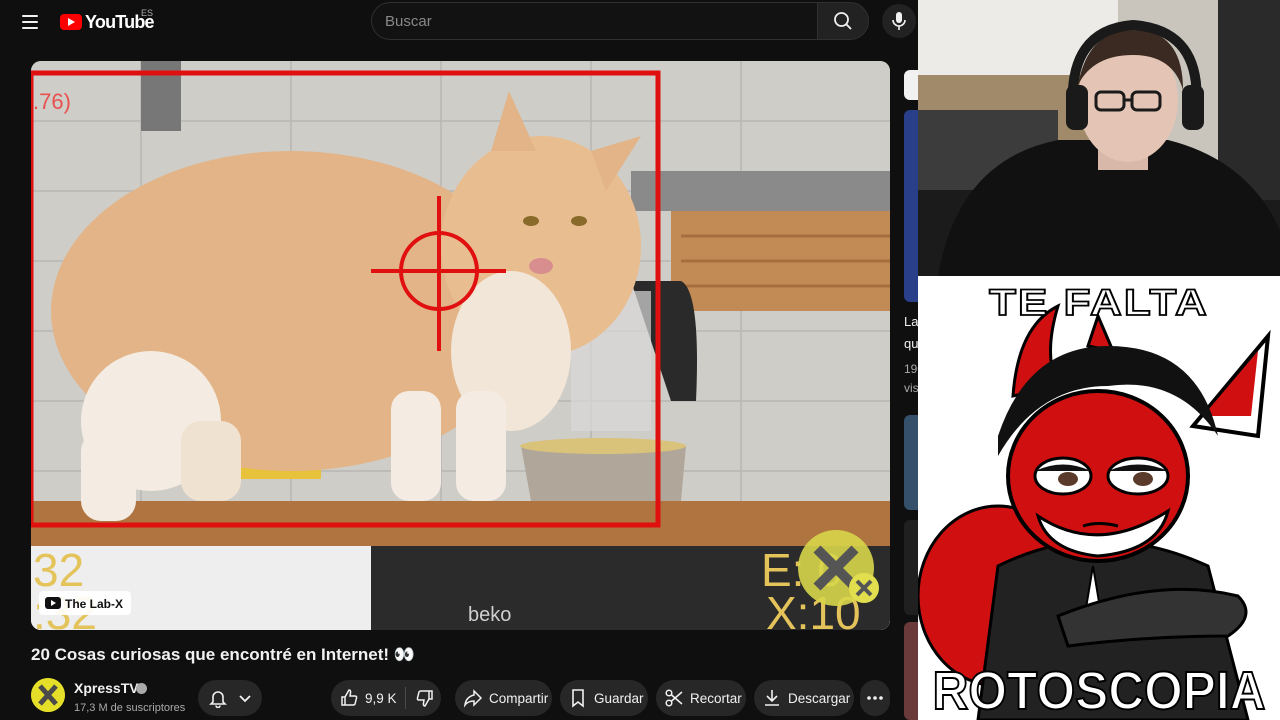 This screenshot has height=720, width=1280. What do you see at coordinates (1098, 302) in the screenshot?
I see `meme-top-caption: TE FALTA` at bounding box center [1098, 302].